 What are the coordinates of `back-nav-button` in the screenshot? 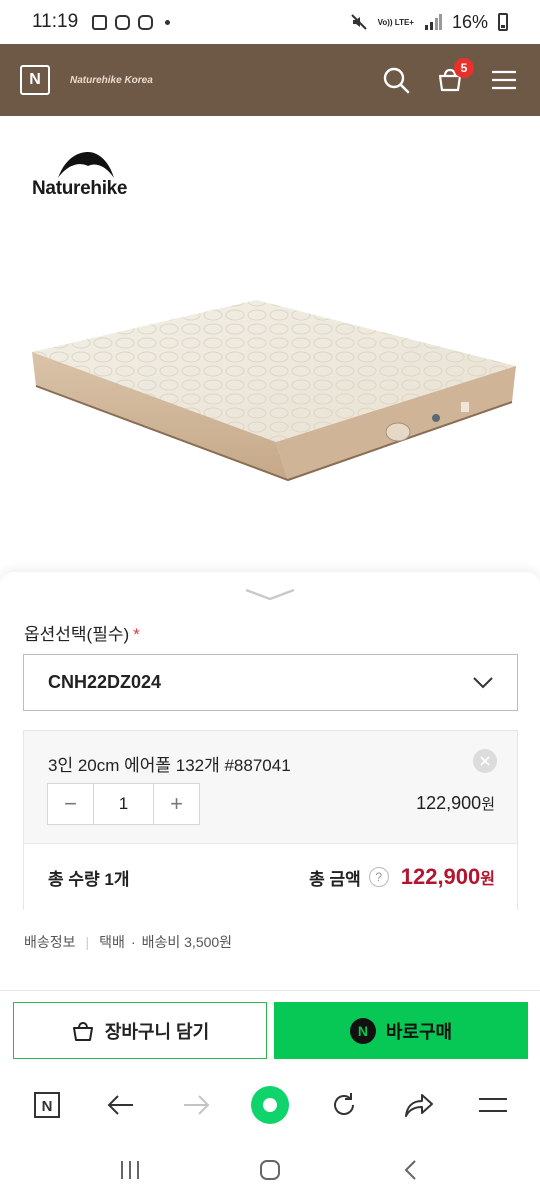 It's located at (410, 1170).